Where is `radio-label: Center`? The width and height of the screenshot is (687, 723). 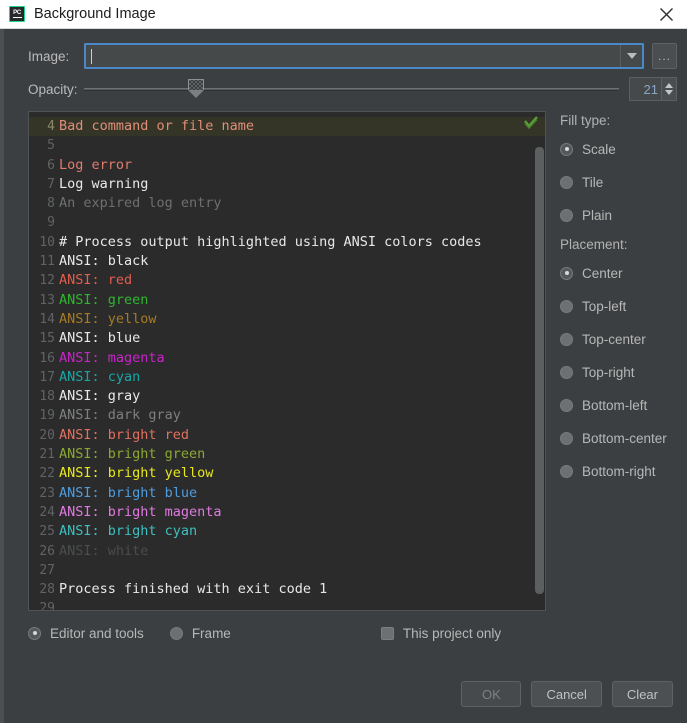
radio-label: Center is located at coordinates (602, 273).